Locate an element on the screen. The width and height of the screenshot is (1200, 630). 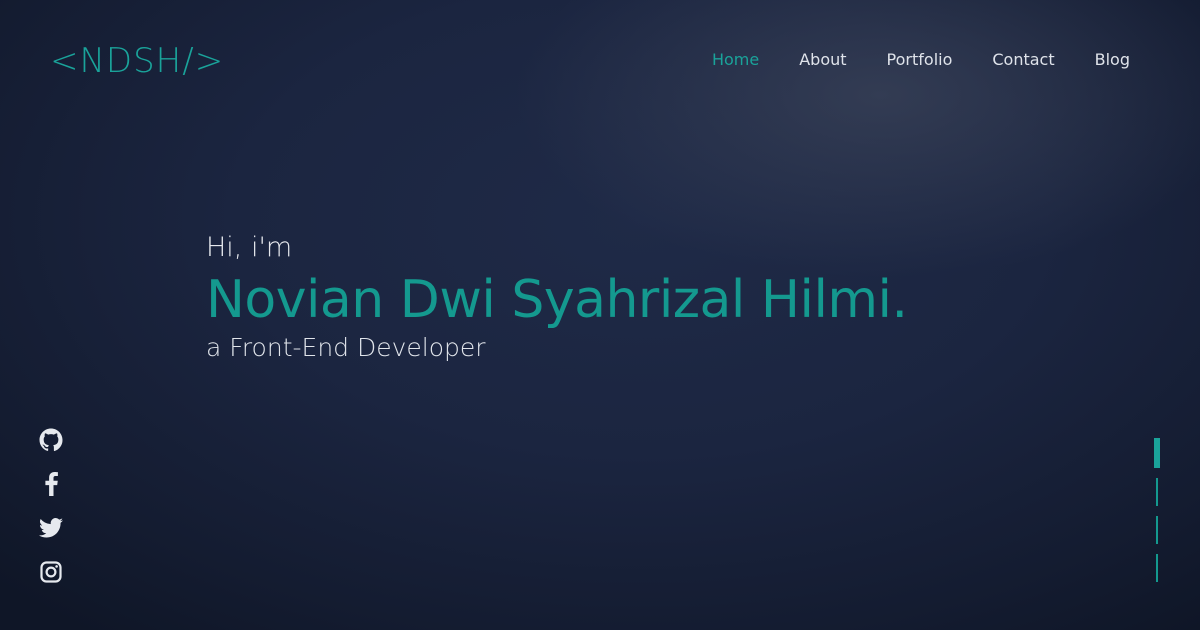
hero-greeting: Hi, i'm is located at coordinates (249, 247).